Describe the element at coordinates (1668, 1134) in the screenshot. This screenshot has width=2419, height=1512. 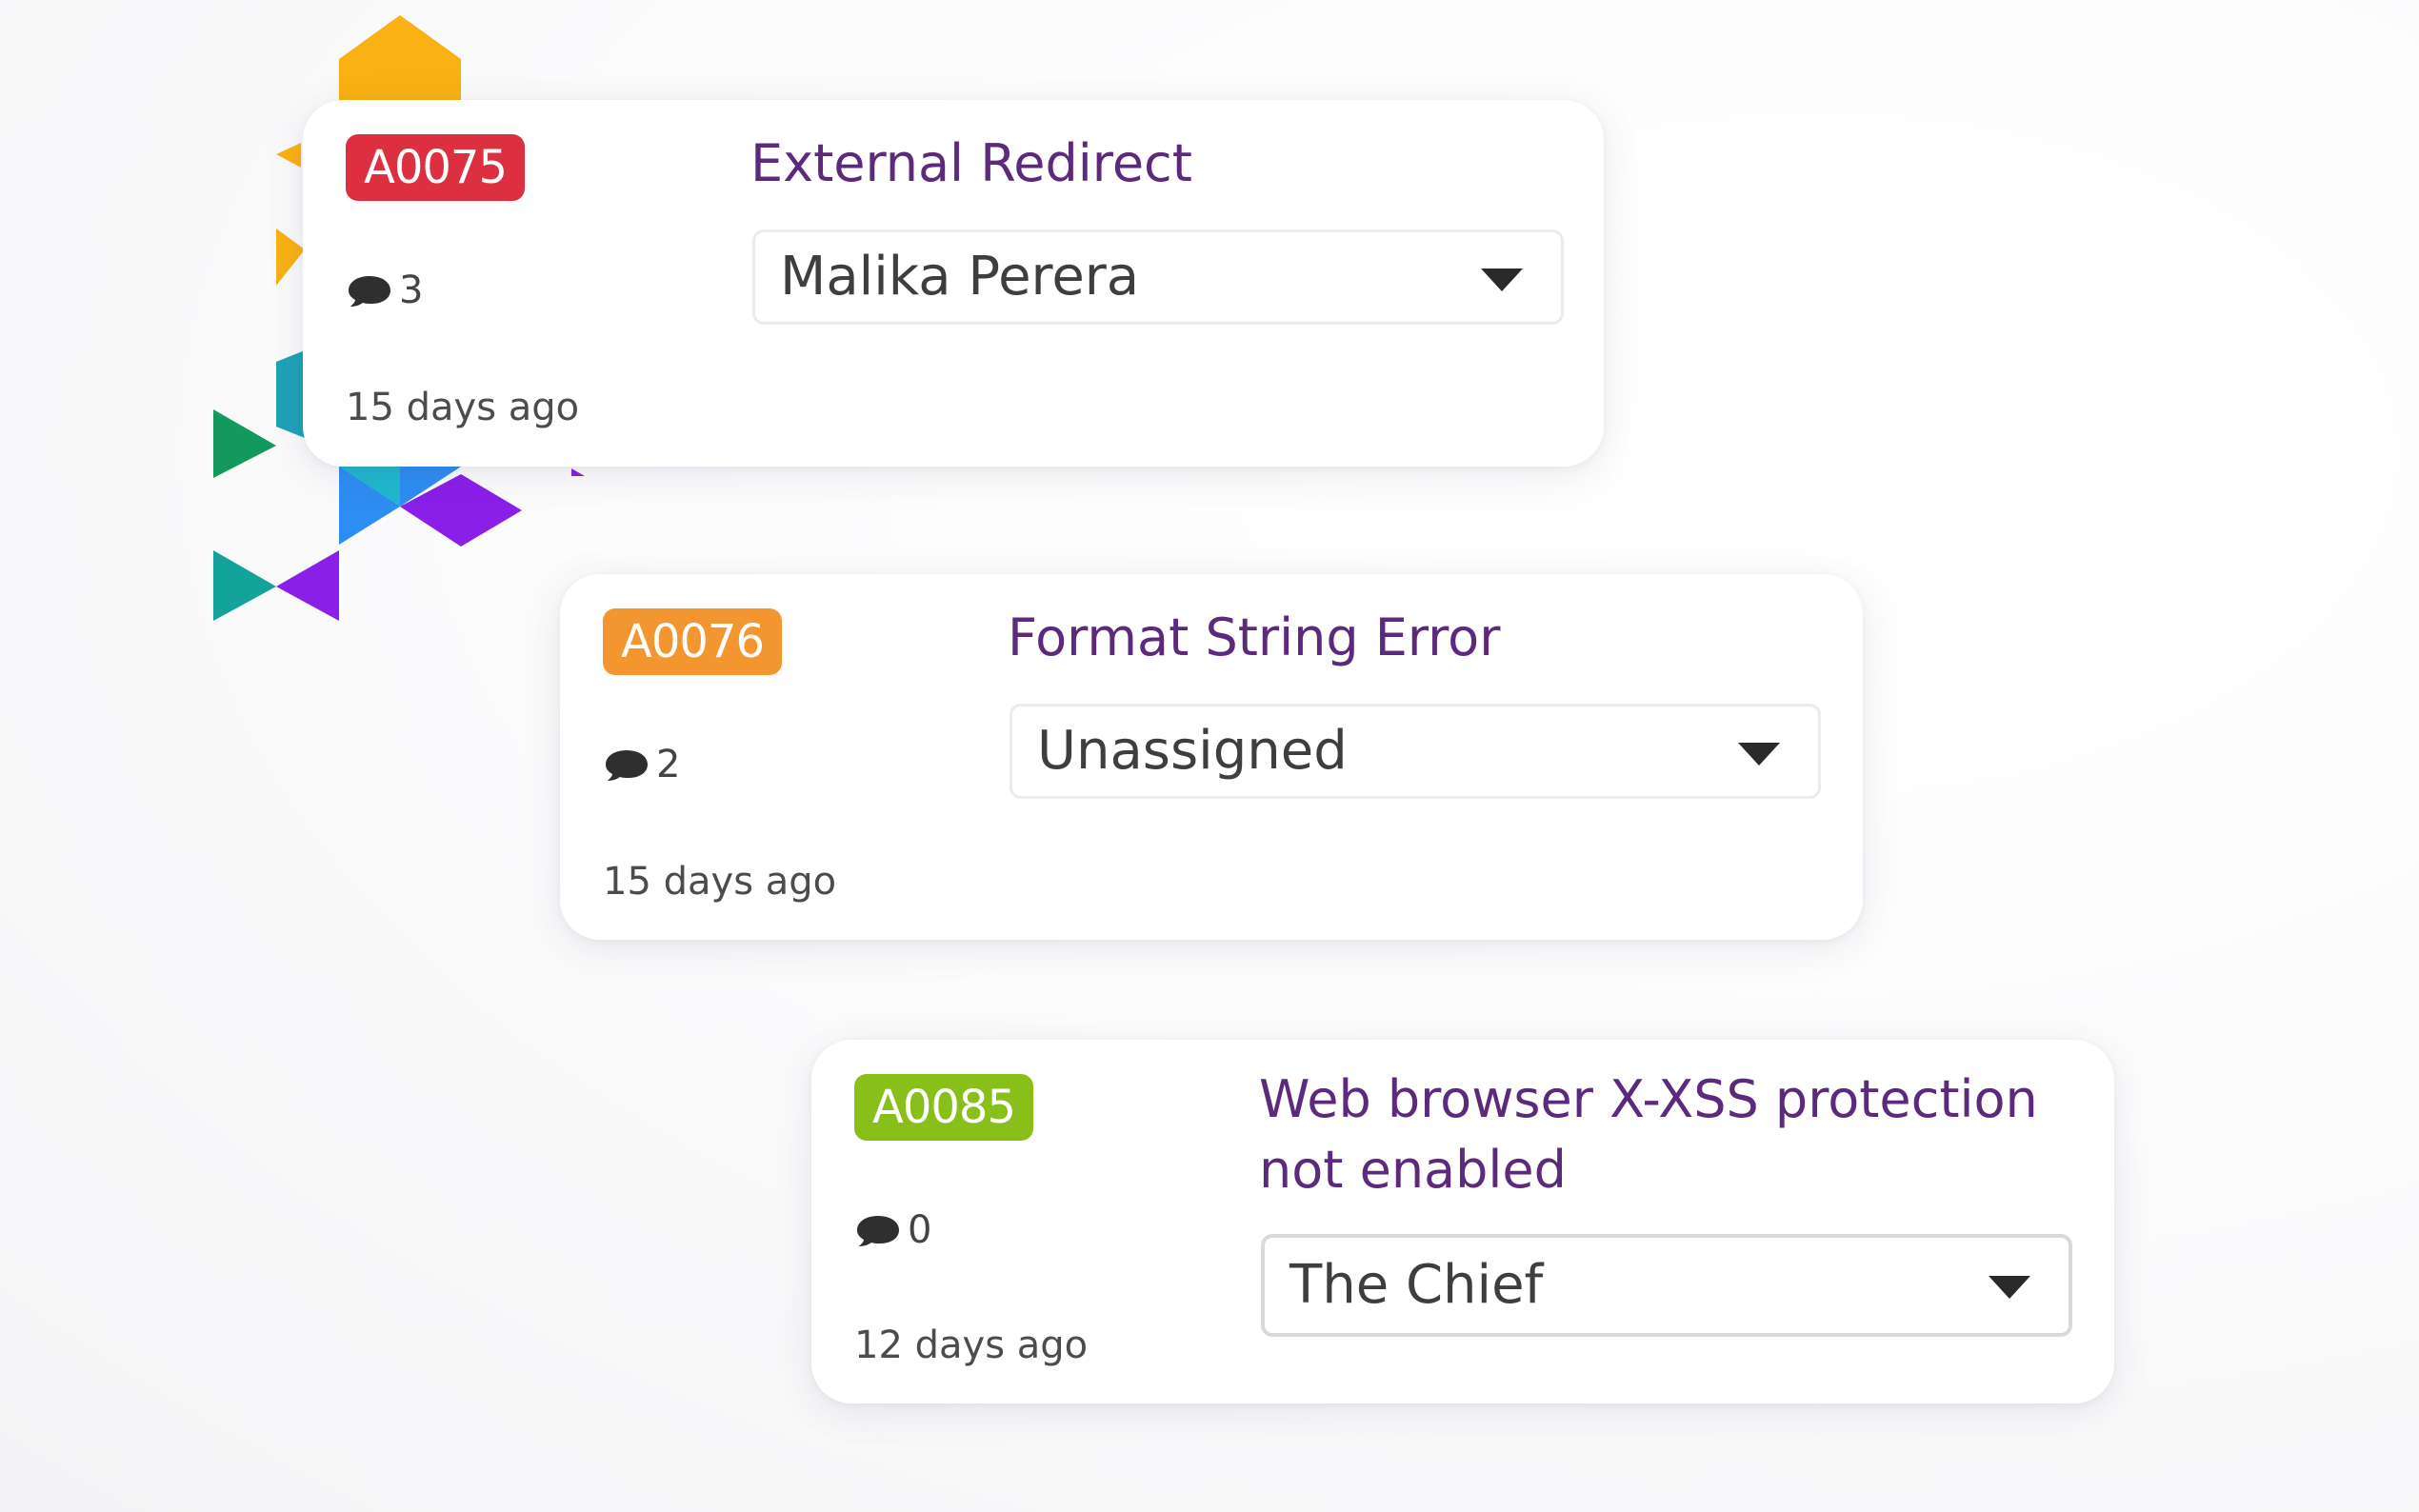
I see `issue-title: Web browser X-XSS protection not enabled` at that location.